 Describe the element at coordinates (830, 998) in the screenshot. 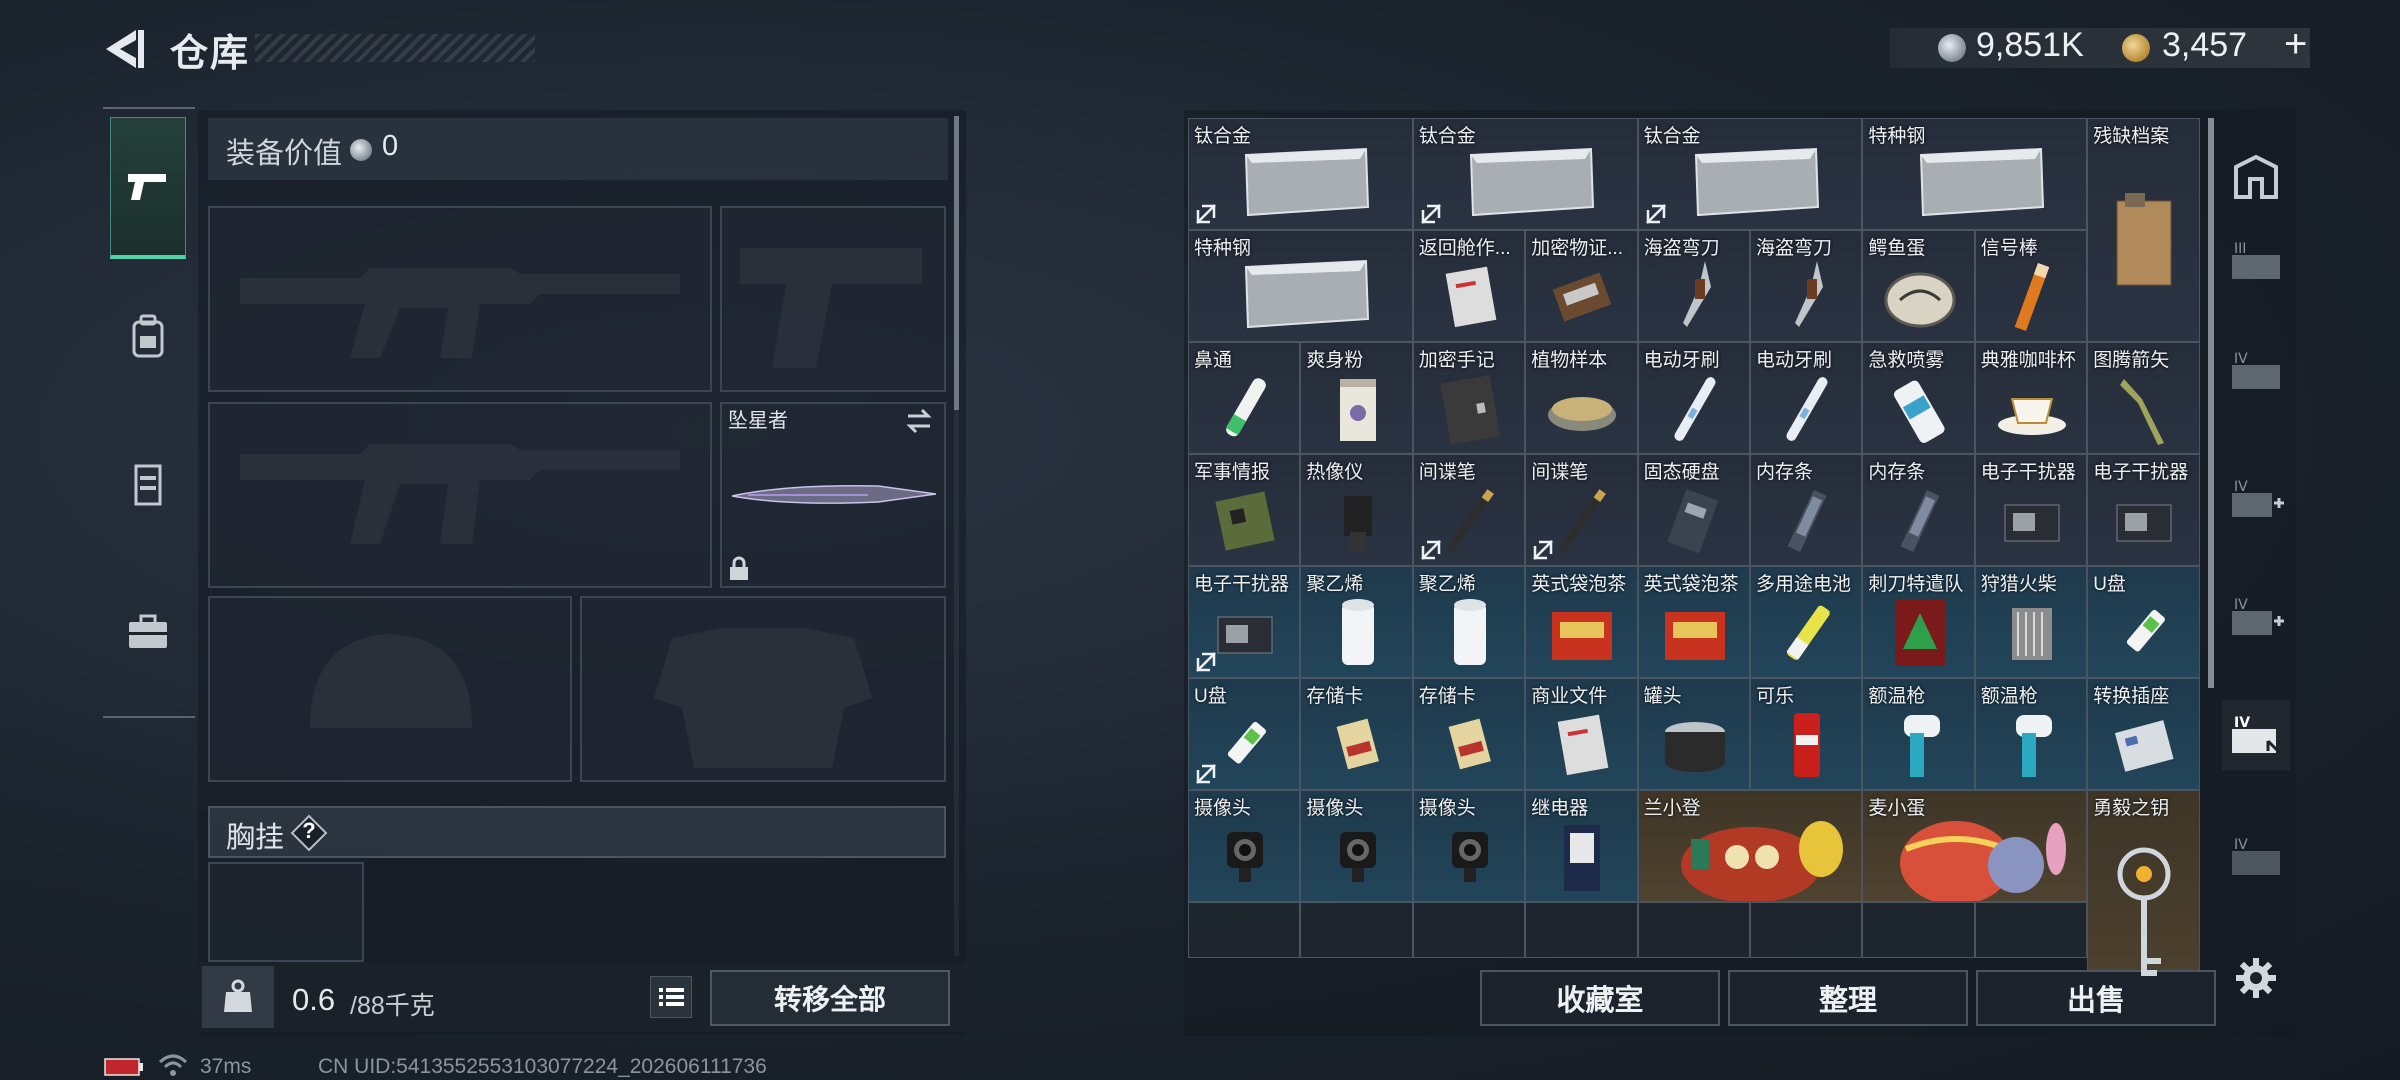

I see `transfer-all-button: 转移全部` at that location.